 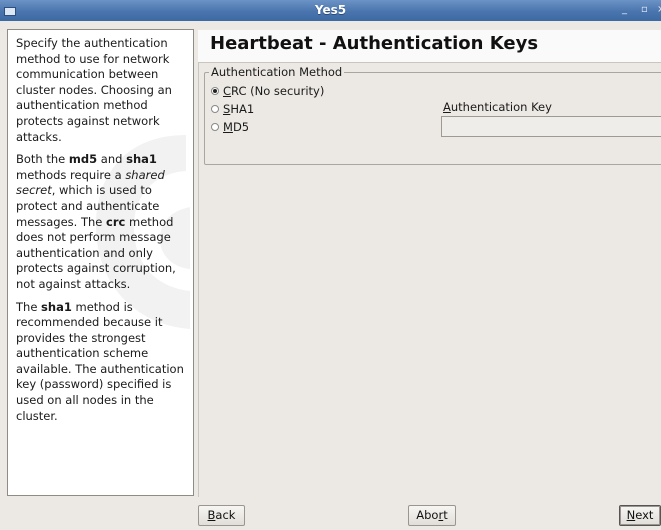 I want to click on minimize-icon: _, so click(x=624, y=9).